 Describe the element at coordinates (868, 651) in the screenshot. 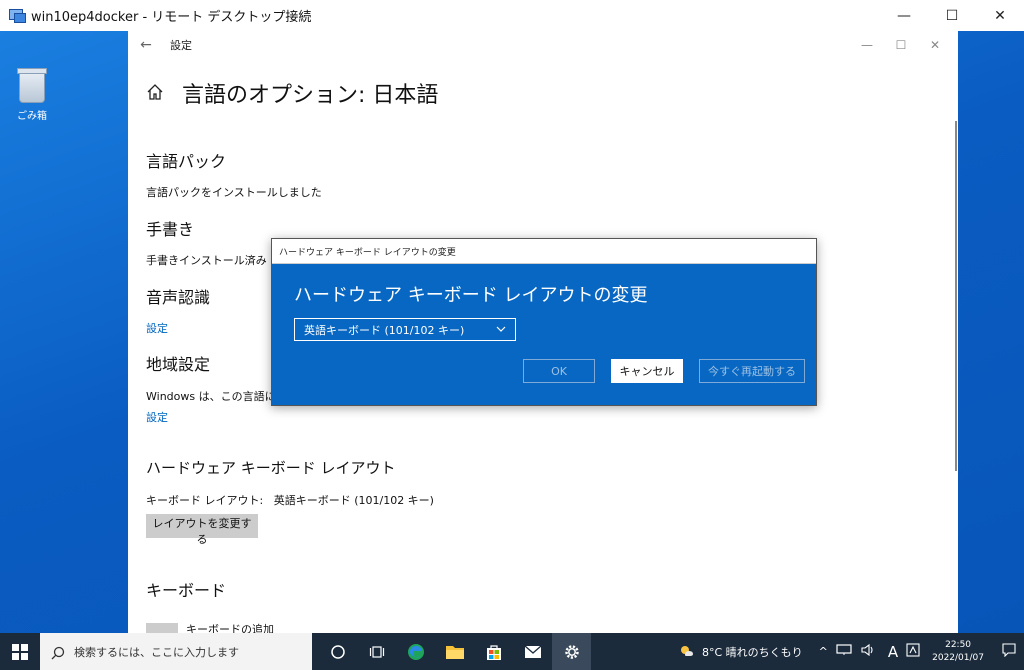

I see `volume-icon` at that location.